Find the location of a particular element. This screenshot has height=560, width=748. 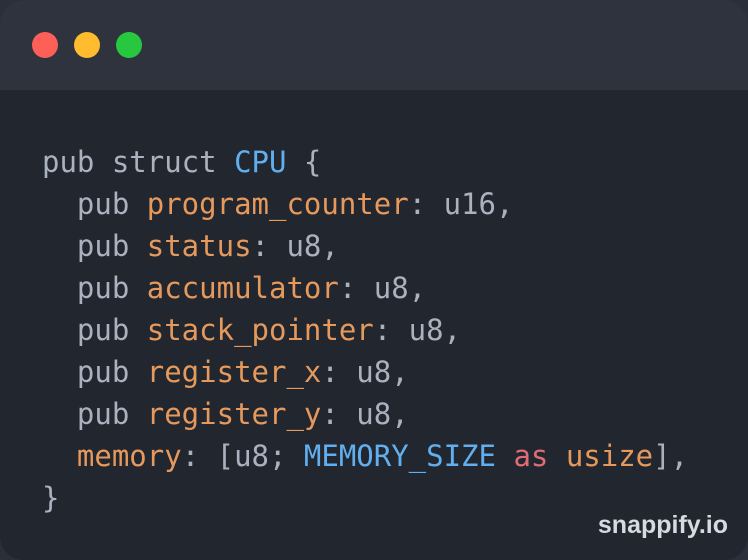

code-token: pub struct is located at coordinates (138, 162).